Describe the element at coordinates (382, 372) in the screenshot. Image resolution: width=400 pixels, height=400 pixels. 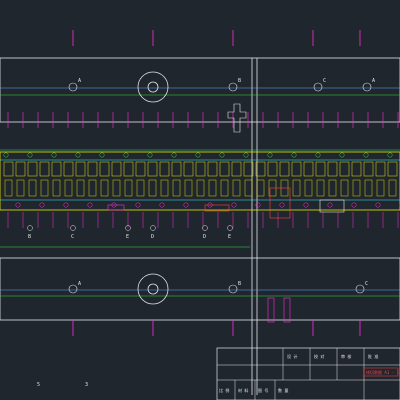
I see `red-label: 线切割图 A1 - 1` at that location.